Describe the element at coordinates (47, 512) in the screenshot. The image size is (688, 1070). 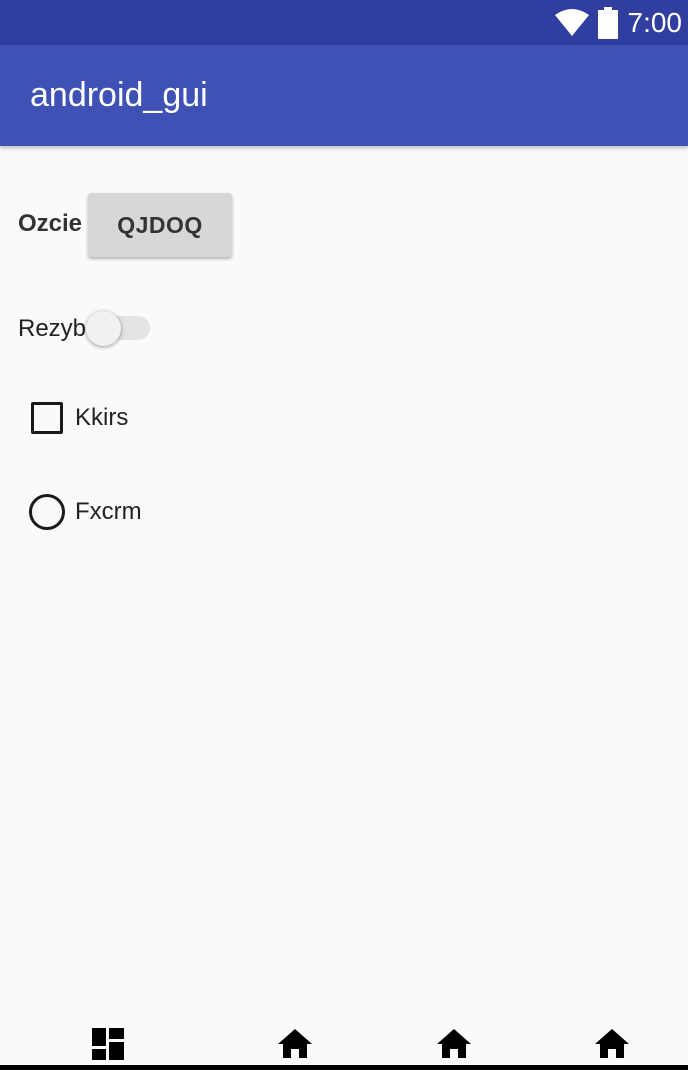
I see `fxcrm-radio` at that location.